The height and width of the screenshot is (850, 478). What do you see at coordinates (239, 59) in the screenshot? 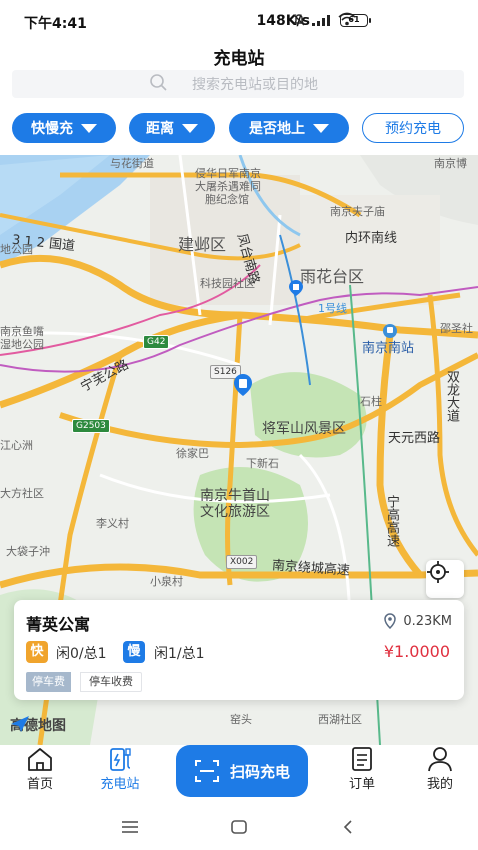
I see `page-title: 充电站` at bounding box center [239, 59].